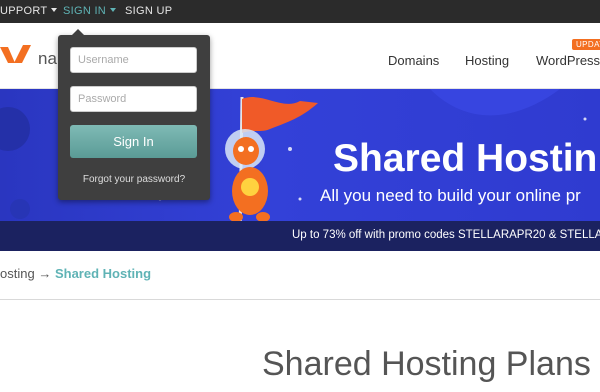 Image resolution: width=600 pixels, height=392 pixels. Describe the element at coordinates (413, 60) in the screenshot. I see `nav-domains: Domains` at that location.